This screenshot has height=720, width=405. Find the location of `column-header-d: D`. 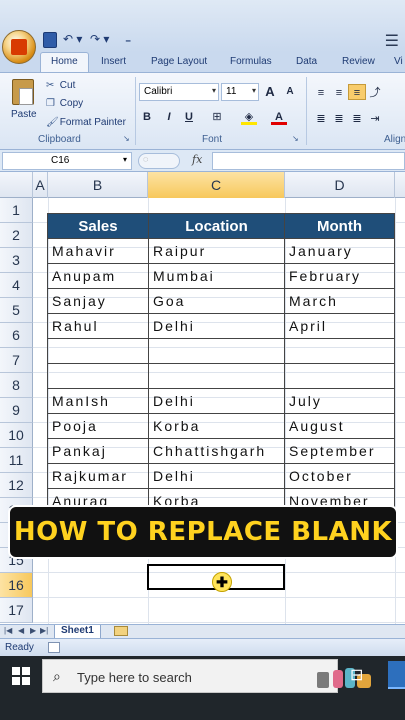

column-header-d: D is located at coordinates (340, 185).